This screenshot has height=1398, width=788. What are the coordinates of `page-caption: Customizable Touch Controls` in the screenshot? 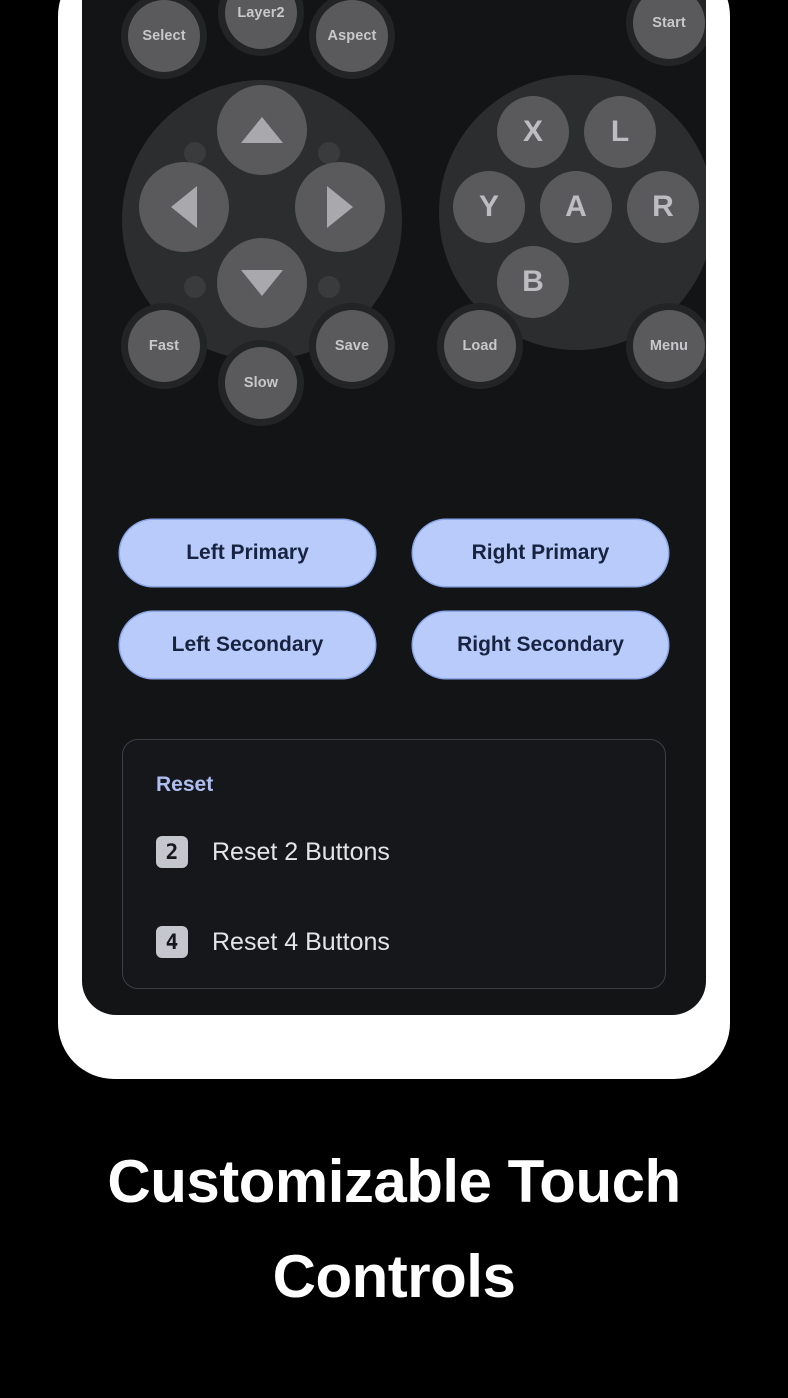 It's located at (394, 1229).